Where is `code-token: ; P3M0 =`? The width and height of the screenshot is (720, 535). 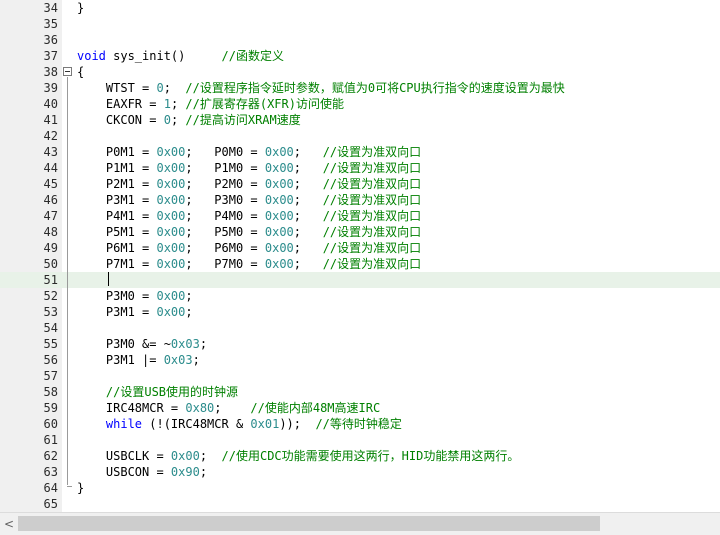 code-token: ; P3M0 = is located at coordinates (225, 200).